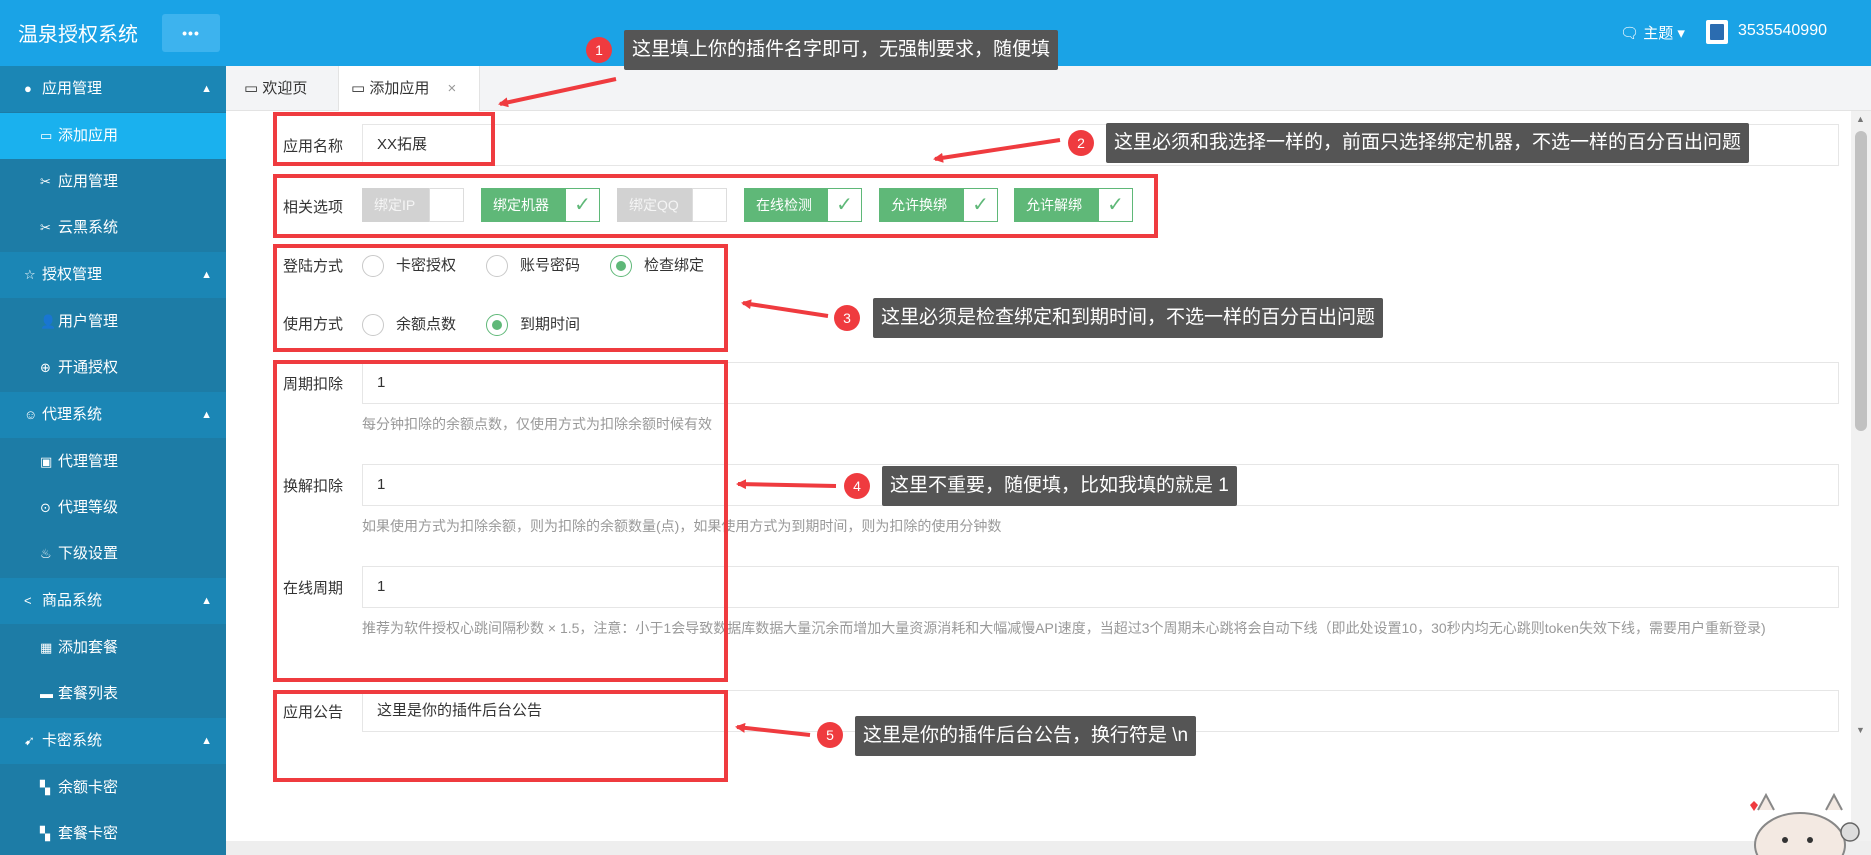 Image resolution: width=1871 pixels, height=855 pixels. What do you see at coordinates (113, 554) in the screenshot?
I see `sidebar-item-sub-settings: ♨ 下级设置` at bounding box center [113, 554].